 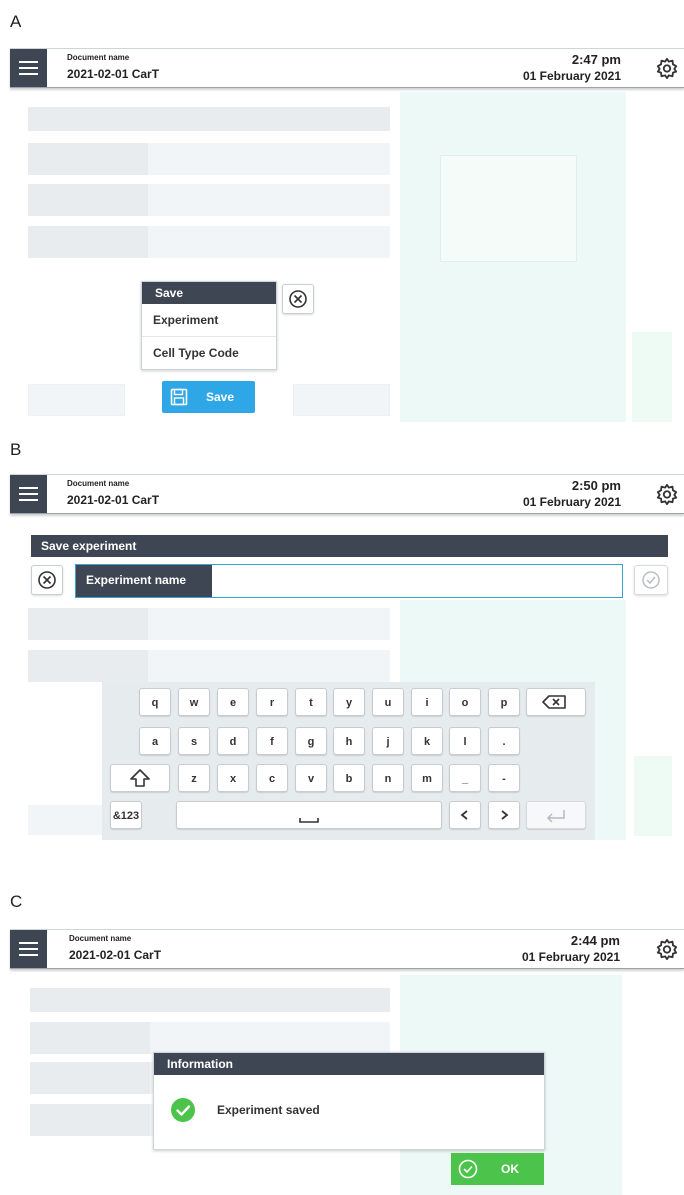 What do you see at coordinates (272, 778) in the screenshot?
I see `key-c: c` at bounding box center [272, 778].